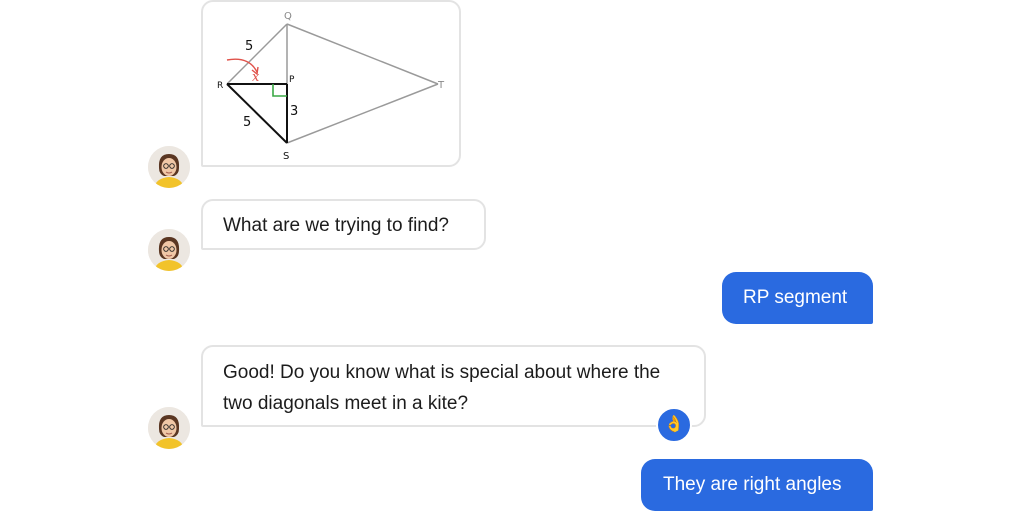  Describe the element at coordinates (279, 90) in the screenshot. I see `right-angle-mark` at that location.